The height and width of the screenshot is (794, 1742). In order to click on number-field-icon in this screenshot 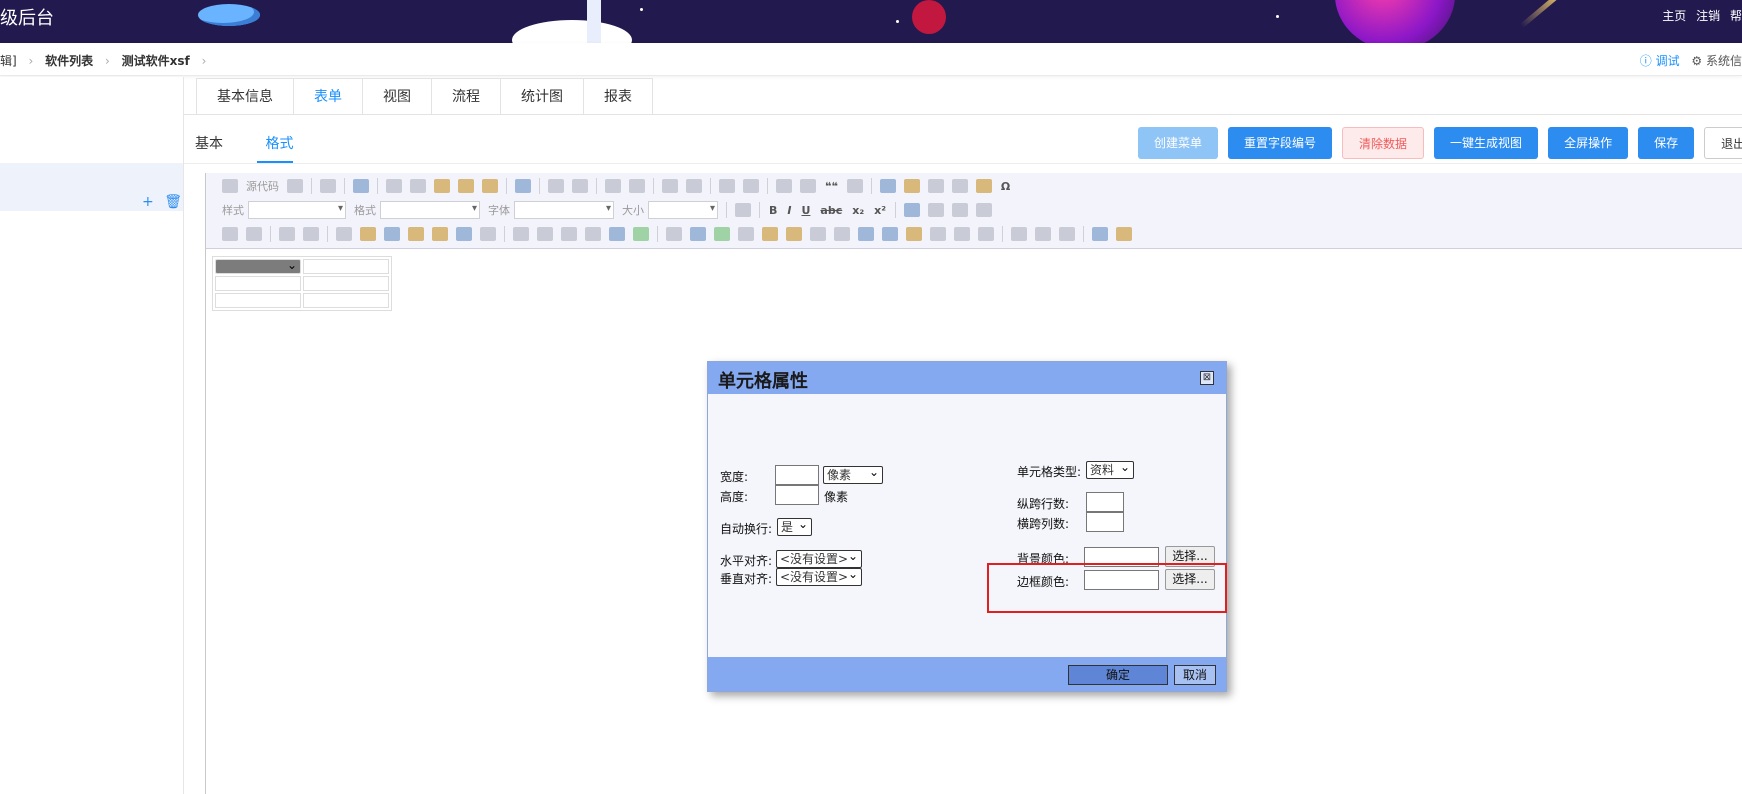, I will do `click(962, 234)`.